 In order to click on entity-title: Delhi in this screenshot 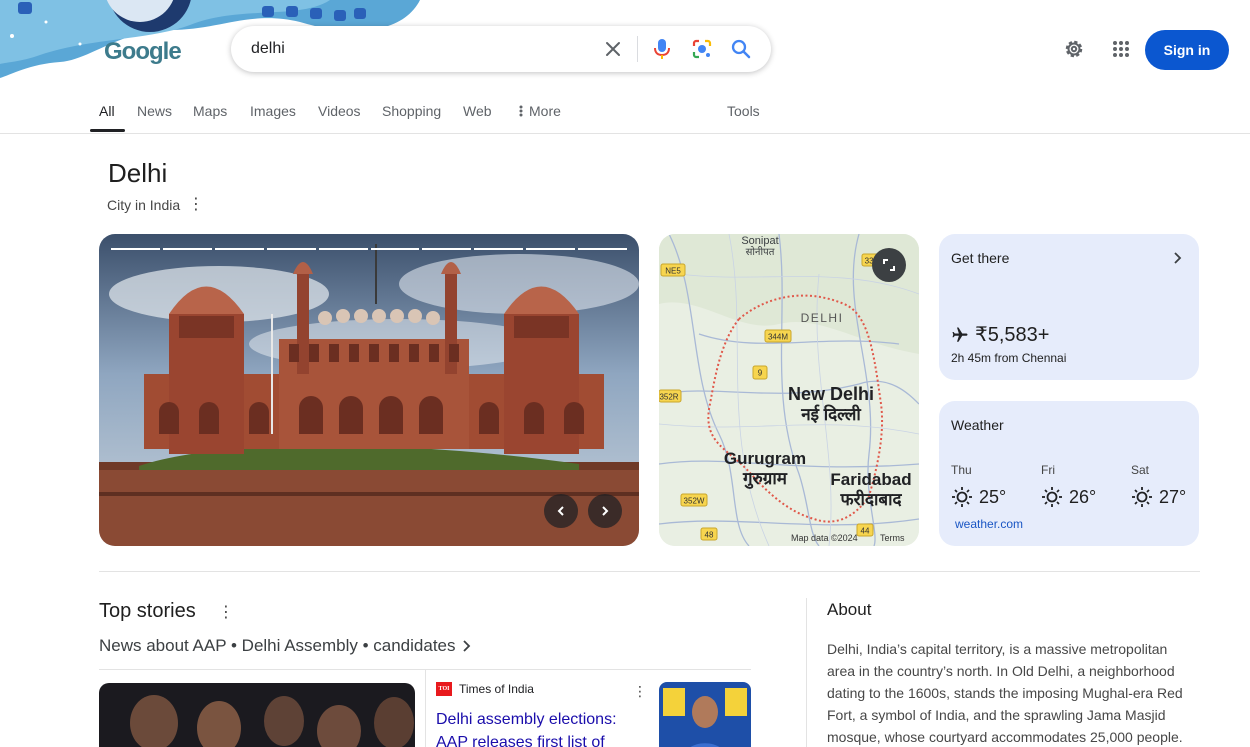, I will do `click(138, 173)`.